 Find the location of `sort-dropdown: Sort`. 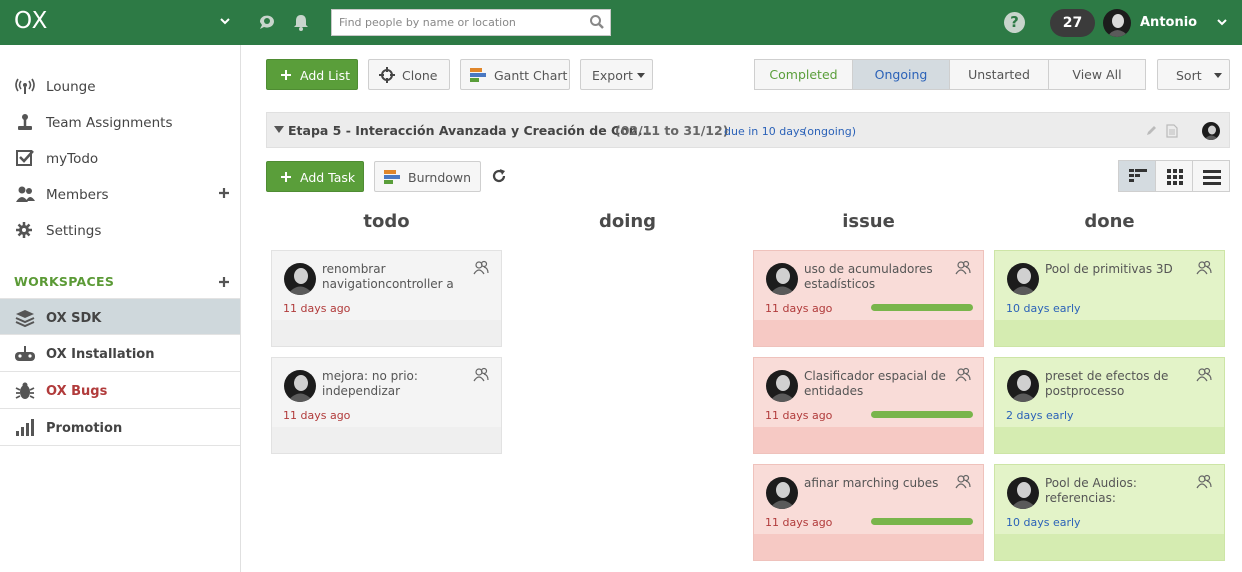

sort-dropdown: Sort is located at coordinates (1193, 74).